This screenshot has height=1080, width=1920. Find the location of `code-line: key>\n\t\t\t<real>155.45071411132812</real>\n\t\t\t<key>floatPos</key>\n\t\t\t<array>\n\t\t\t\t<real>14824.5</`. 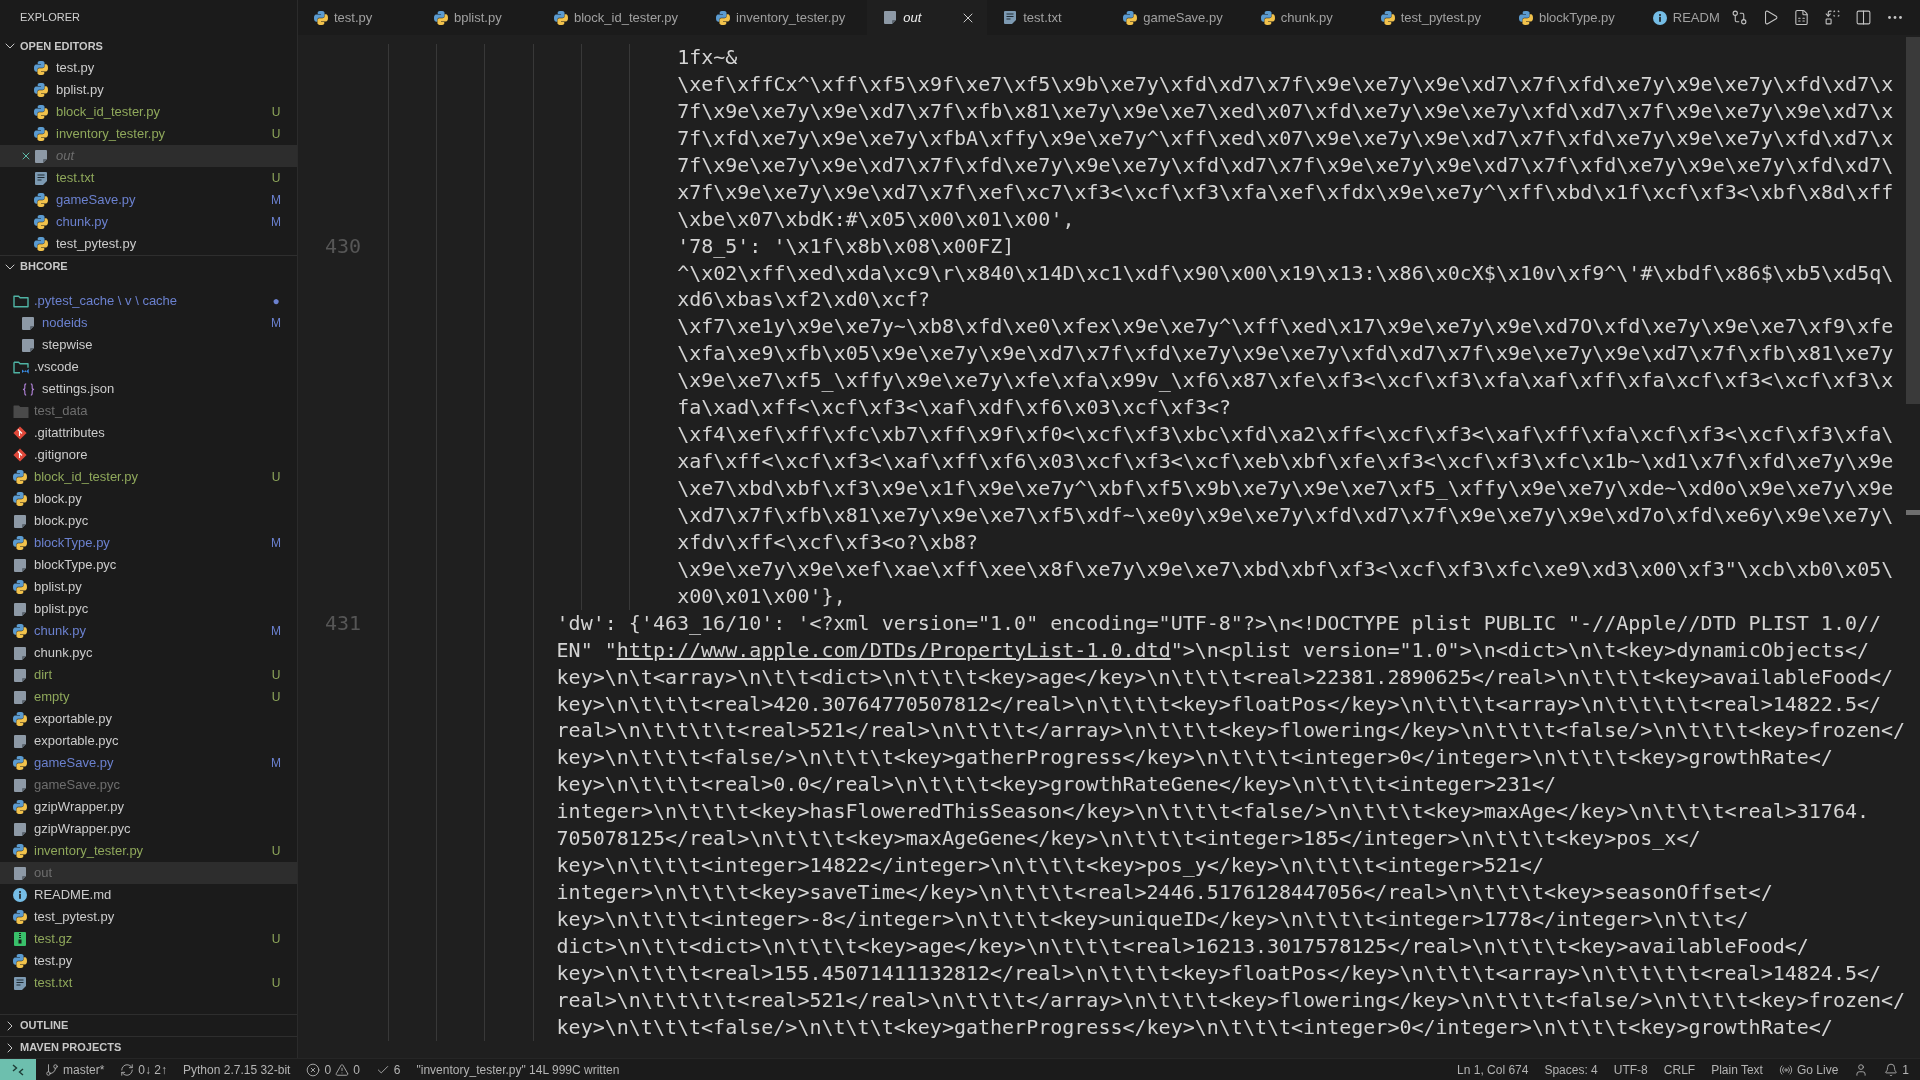

code-line: key>\n\t\t\t<real>155.45071411132812</real>\n\t\t\t<key>floatPos</key>\n\t\t\t<array>\n\t\t\t\t<real>14824.5</ is located at coordinates (1219, 973).